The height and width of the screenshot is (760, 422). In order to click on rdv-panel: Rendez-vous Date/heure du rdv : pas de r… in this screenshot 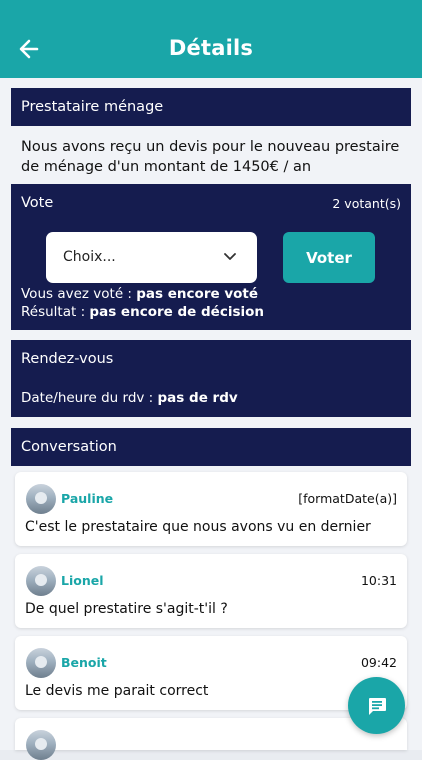, I will do `click(211, 378)`.